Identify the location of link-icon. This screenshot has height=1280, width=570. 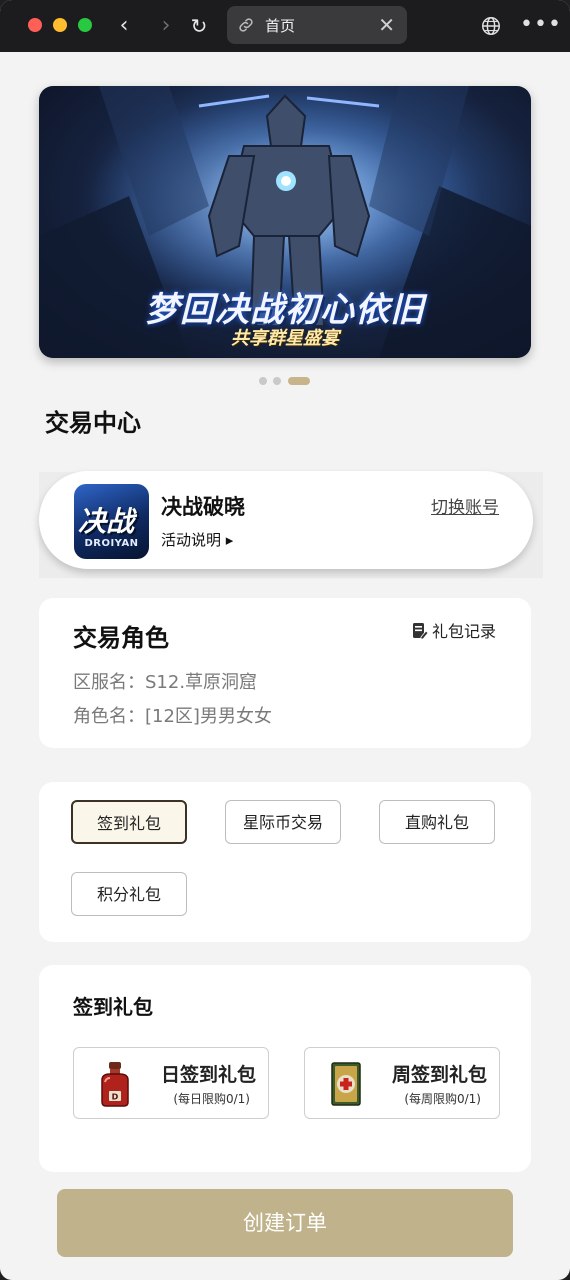
(246, 25).